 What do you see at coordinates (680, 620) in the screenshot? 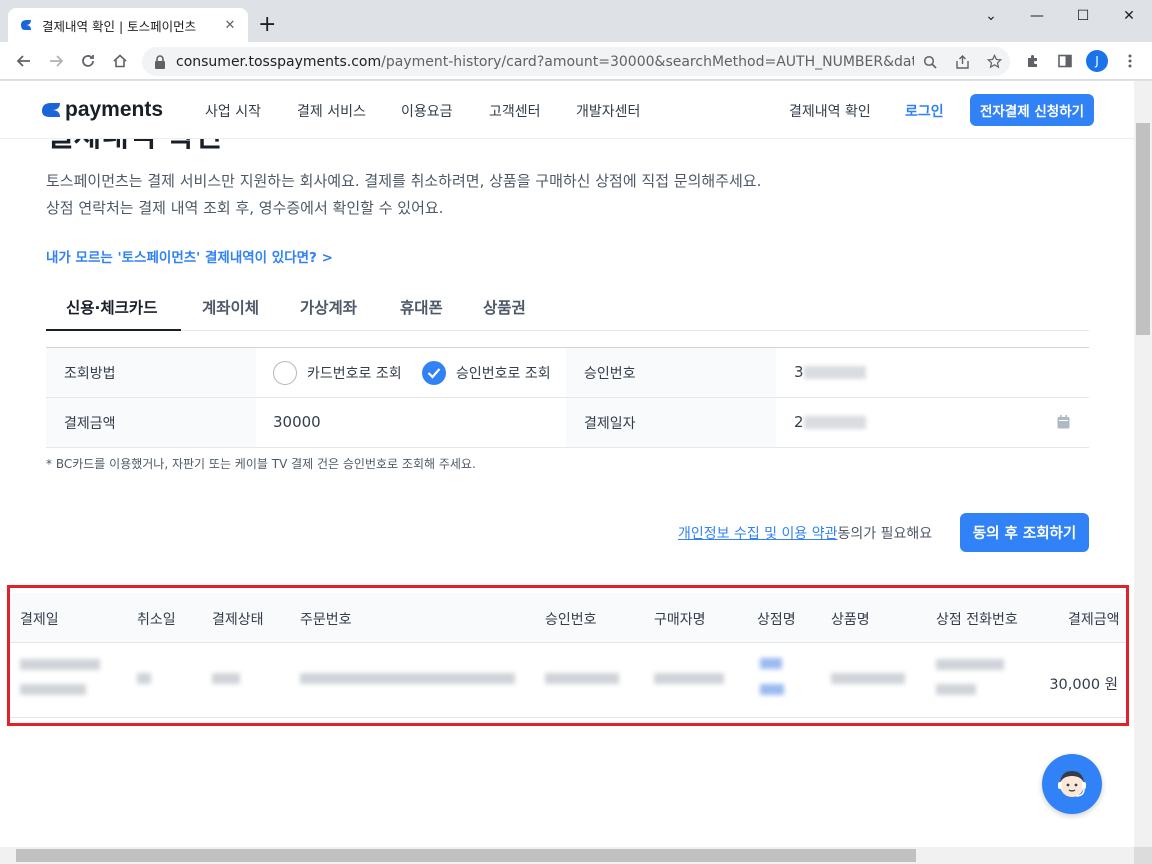
I see `col-buyer-name: 구매자명` at bounding box center [680, 620].